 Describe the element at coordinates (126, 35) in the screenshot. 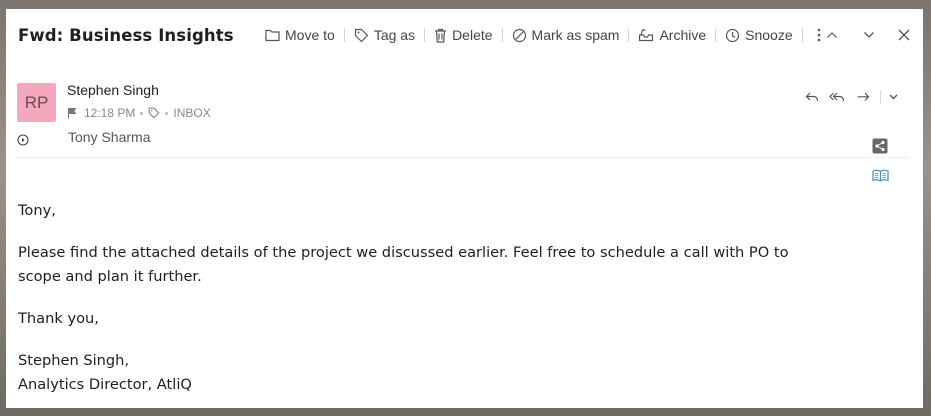

I see `email-subject: Fwd: Business Insights` at that location.